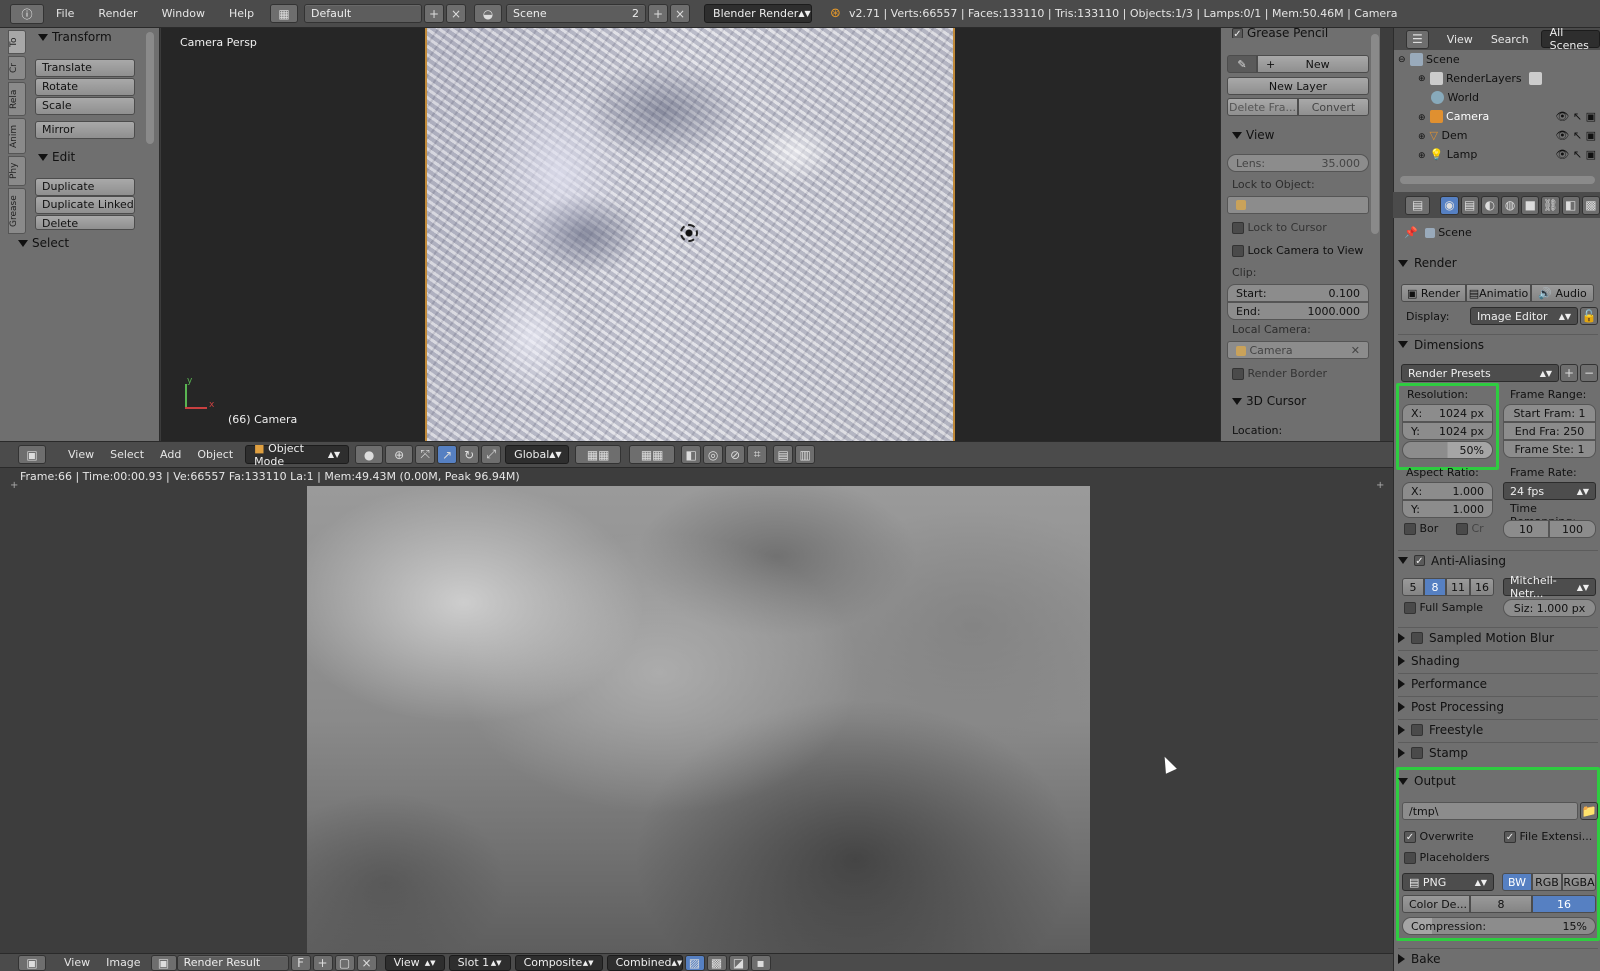 The height and width of the screenshot is (971, 1600). What do you see at coordinates (27, 13) in the screenshot?
I see `info-icon: ⓘ` at bounding box center [27, 13].